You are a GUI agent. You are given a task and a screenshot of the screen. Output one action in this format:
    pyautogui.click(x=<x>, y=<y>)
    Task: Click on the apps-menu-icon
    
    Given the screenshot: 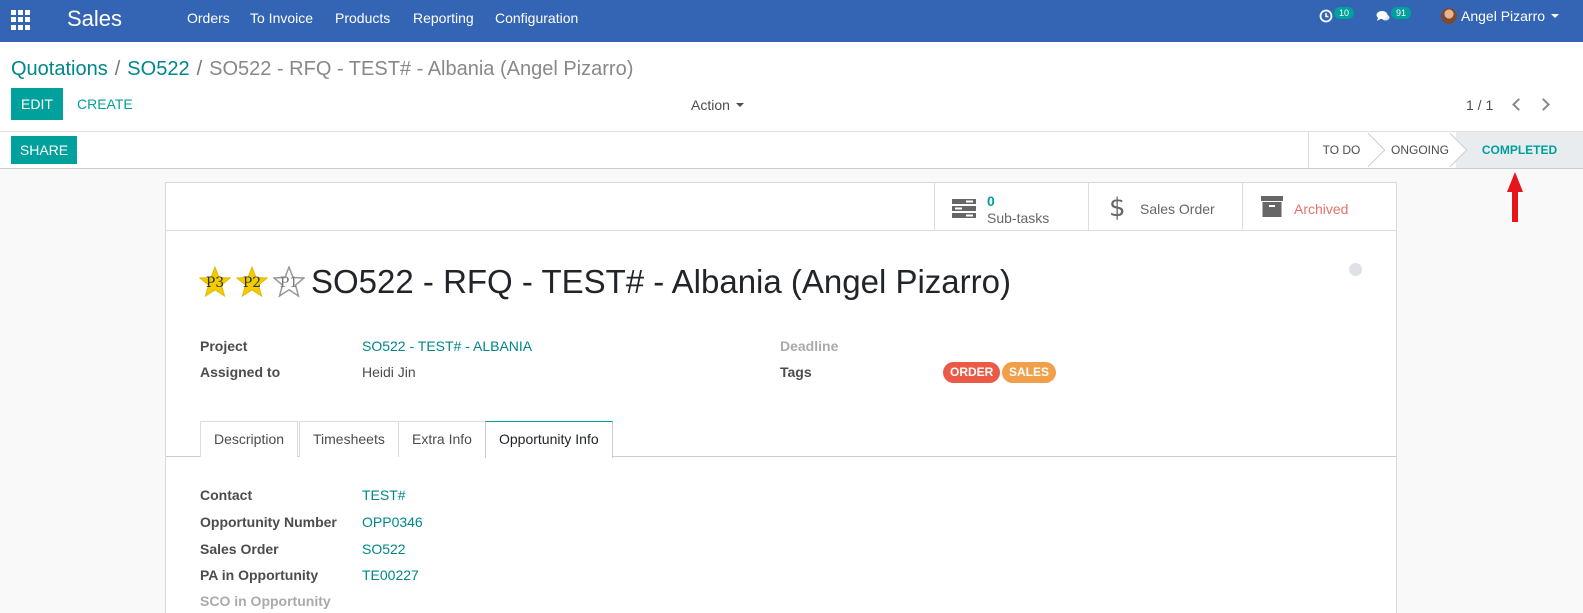 What is the action you would take?
    pyautogui.click(x=21, y=20)
    